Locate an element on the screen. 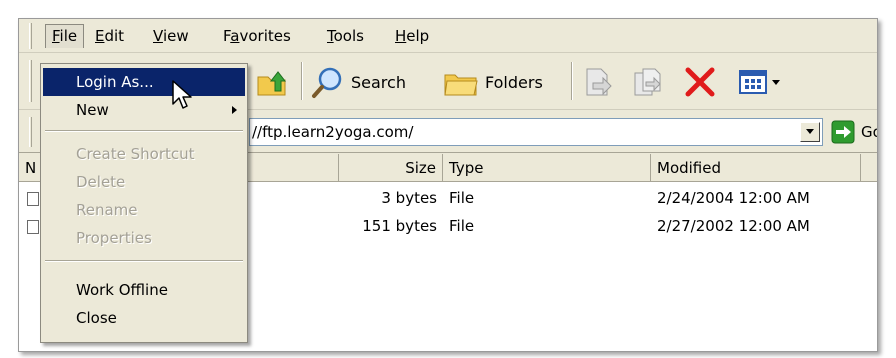 The width and height of the screenshot is (896, 358). delete-button is located at coordinates (700, 82).